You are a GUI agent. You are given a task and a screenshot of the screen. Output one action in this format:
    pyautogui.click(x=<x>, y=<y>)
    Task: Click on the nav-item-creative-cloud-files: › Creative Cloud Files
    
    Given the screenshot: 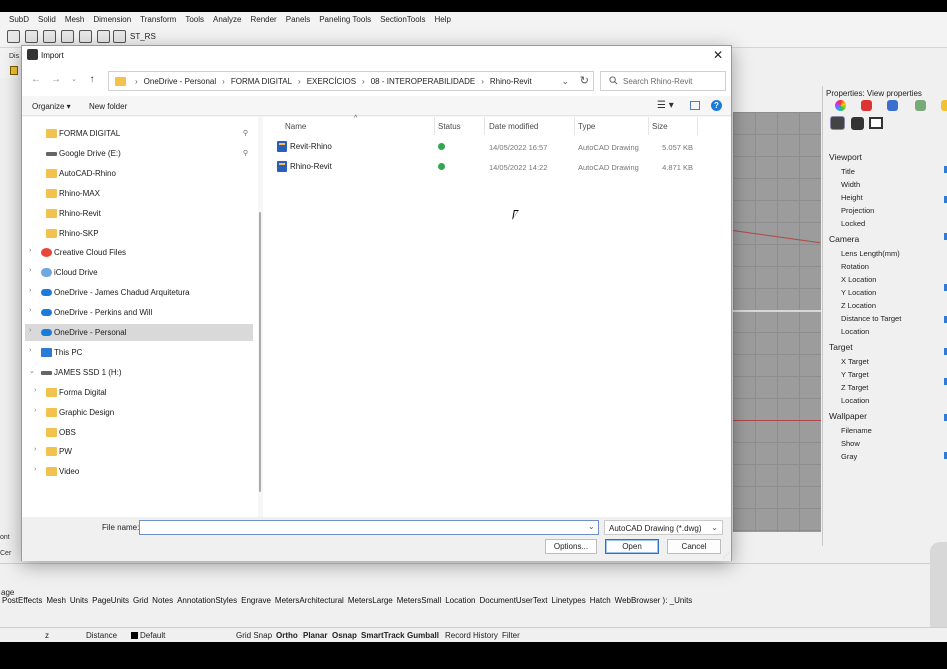 What is the action you would take?
    pyautogui.click(x=140, y=252)
    